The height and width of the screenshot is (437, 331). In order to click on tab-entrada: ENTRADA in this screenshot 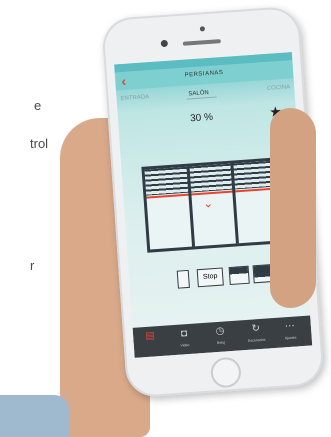, I will do `click(134, 98)`.